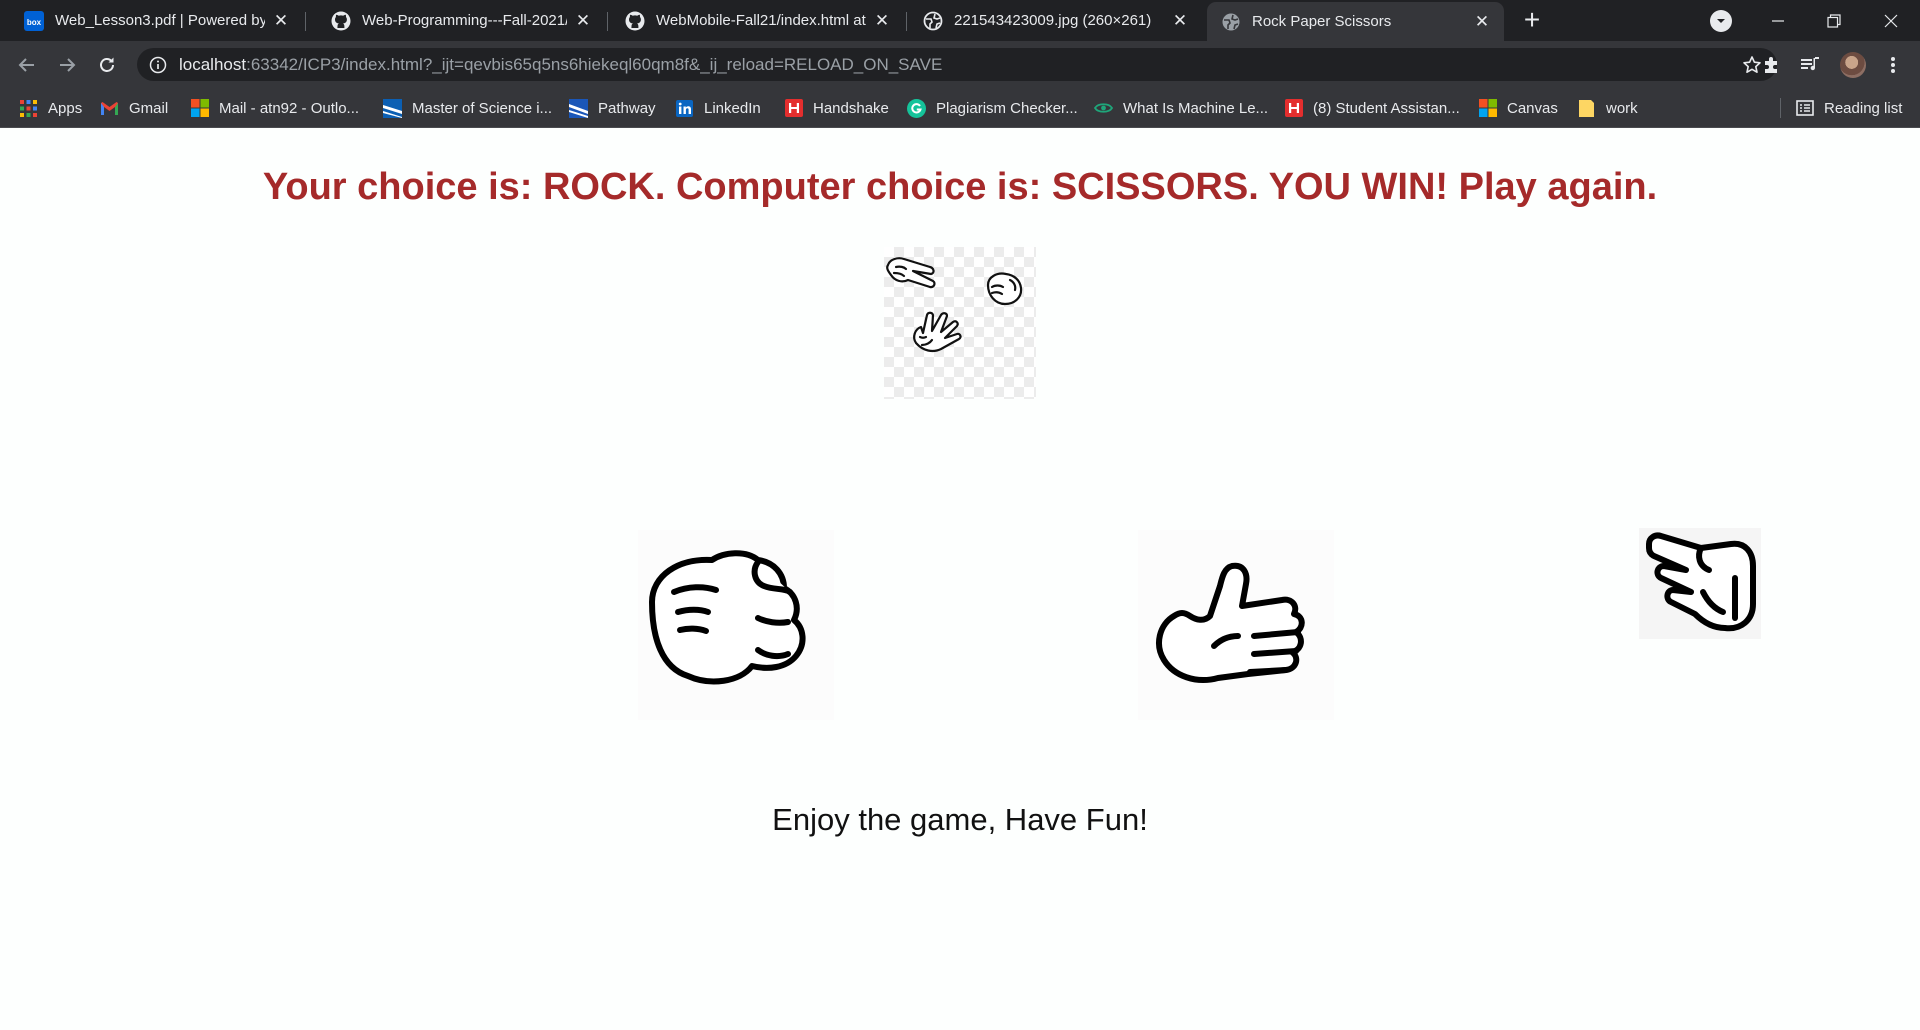 Image resolution: width=1920 pixels, height=1030 pixels. Describe the element at coordinates (1322, 21) in the screenshot. I see `tab-title: Rock Paper Scissors` at that location.